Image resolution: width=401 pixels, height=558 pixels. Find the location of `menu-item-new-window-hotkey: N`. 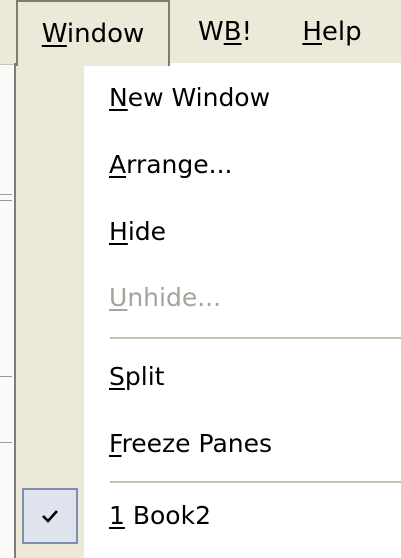

menu-item-new-window-hotkey: N is located at coordinates (118, 97).